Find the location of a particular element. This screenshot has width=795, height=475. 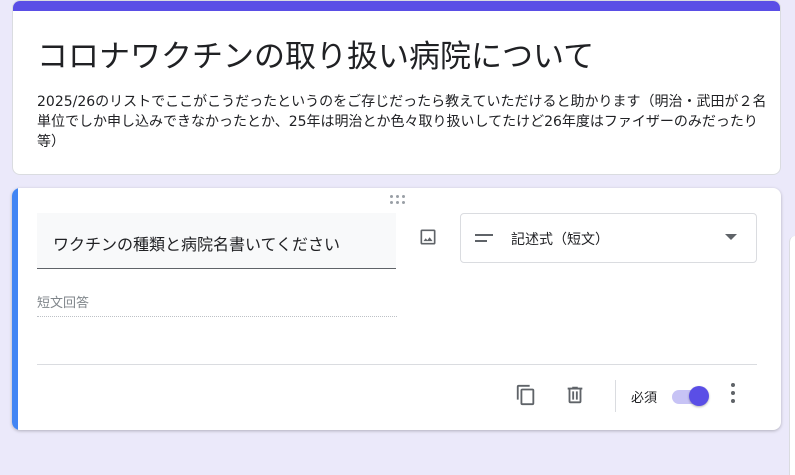

required-toggle is located at coordinates (691, 396).